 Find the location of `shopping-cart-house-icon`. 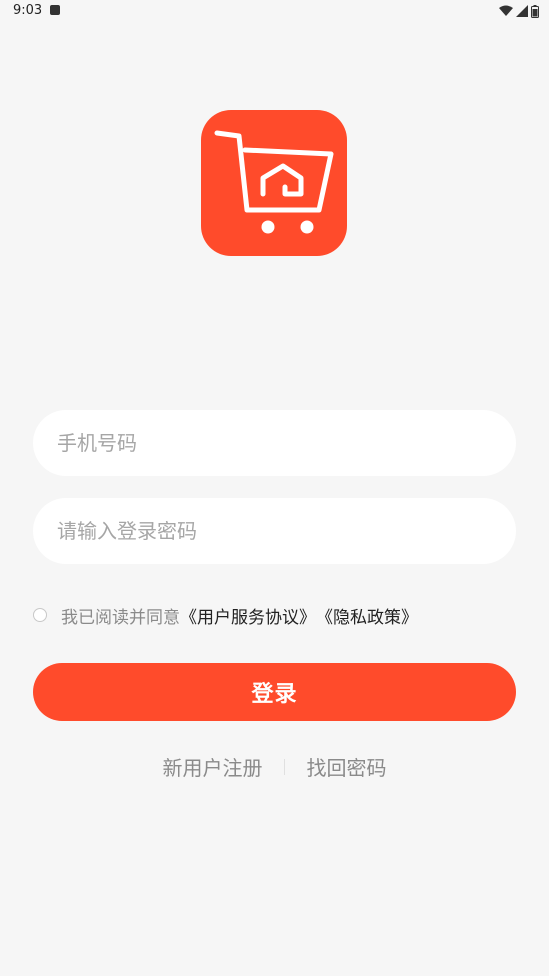

shopping-cart-house-icon is located at coordinates (274, 182).